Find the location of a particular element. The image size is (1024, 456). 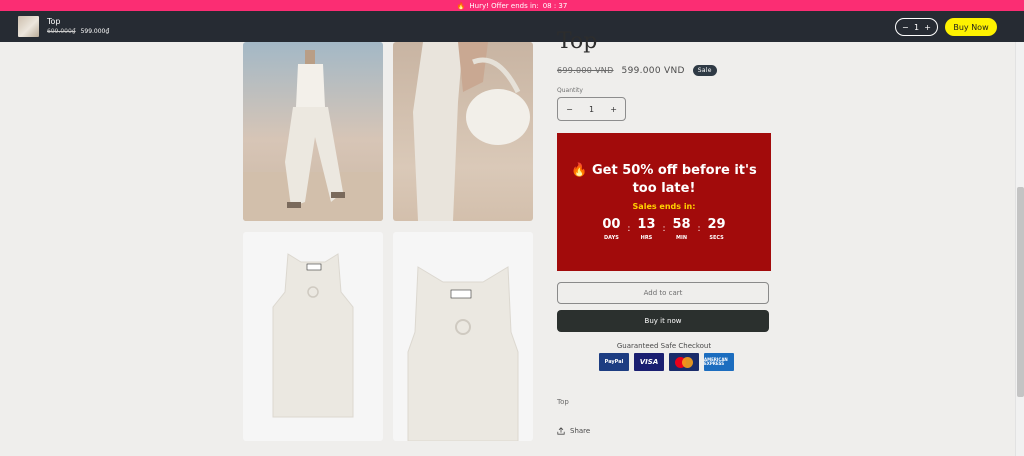

countdown-seconds-label: SECS is located at coordinates (716, 238).